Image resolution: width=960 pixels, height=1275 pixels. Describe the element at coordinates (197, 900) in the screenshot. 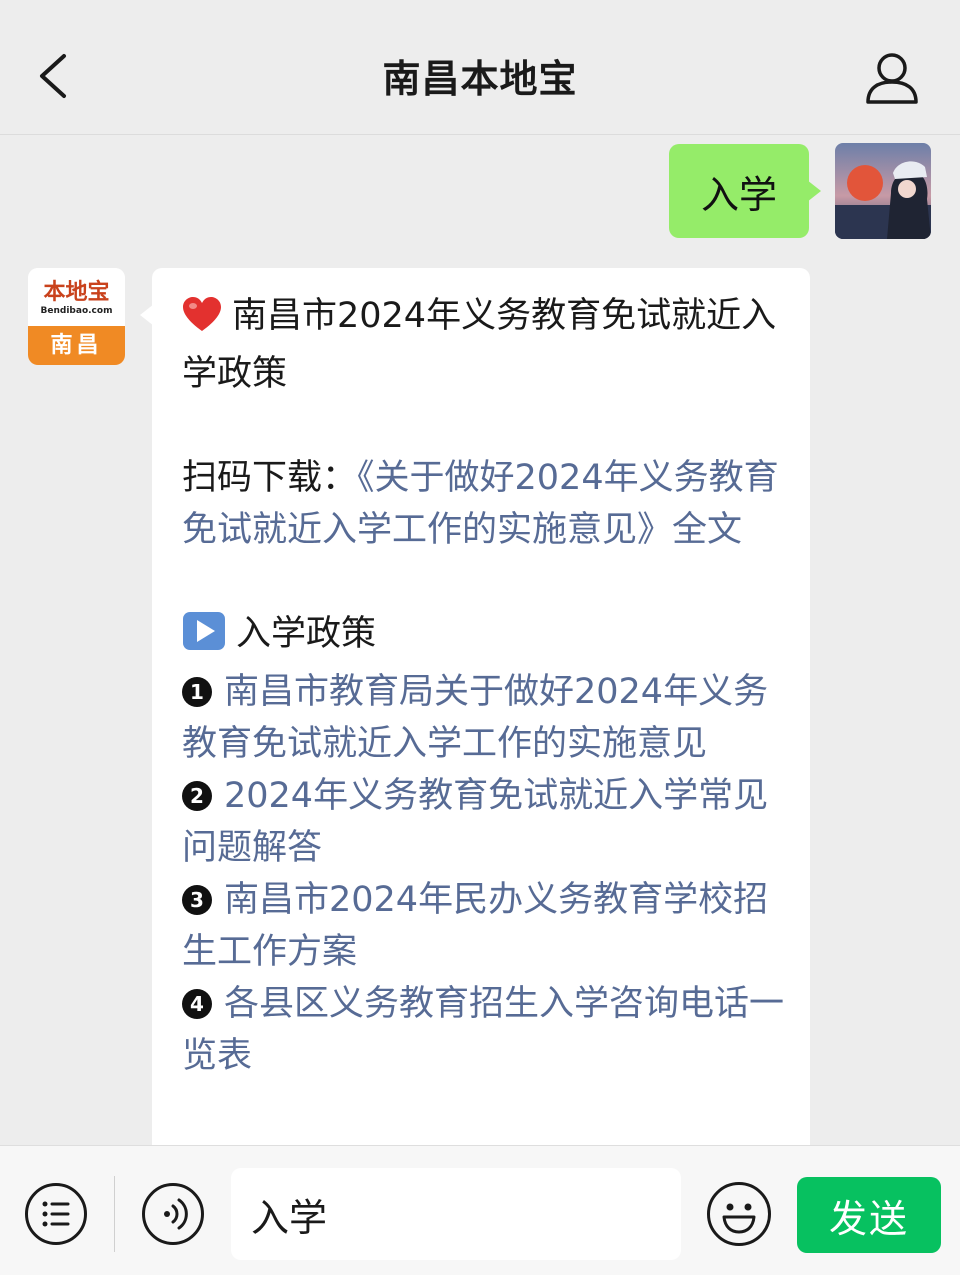

I see `number-badge: 3` at that location.